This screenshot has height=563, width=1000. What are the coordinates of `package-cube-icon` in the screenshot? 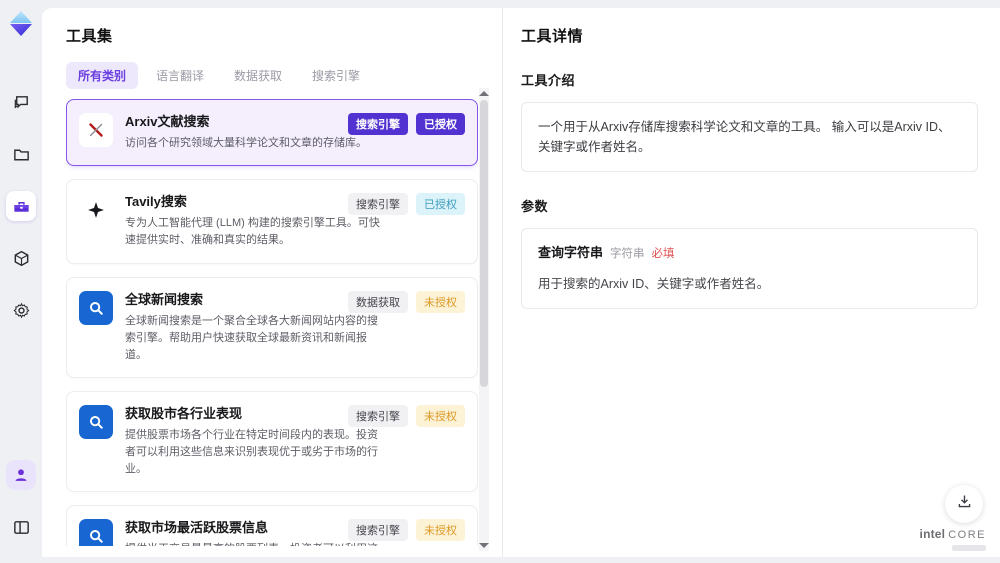 It's located at (21, 258).